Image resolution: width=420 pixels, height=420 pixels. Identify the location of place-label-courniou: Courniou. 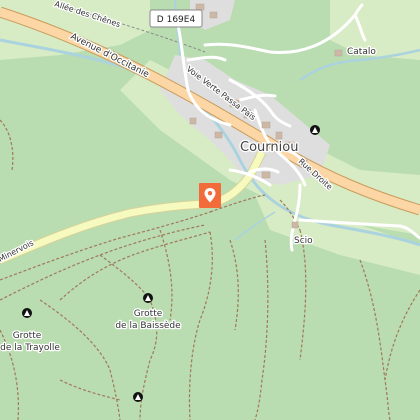
(269, 147).